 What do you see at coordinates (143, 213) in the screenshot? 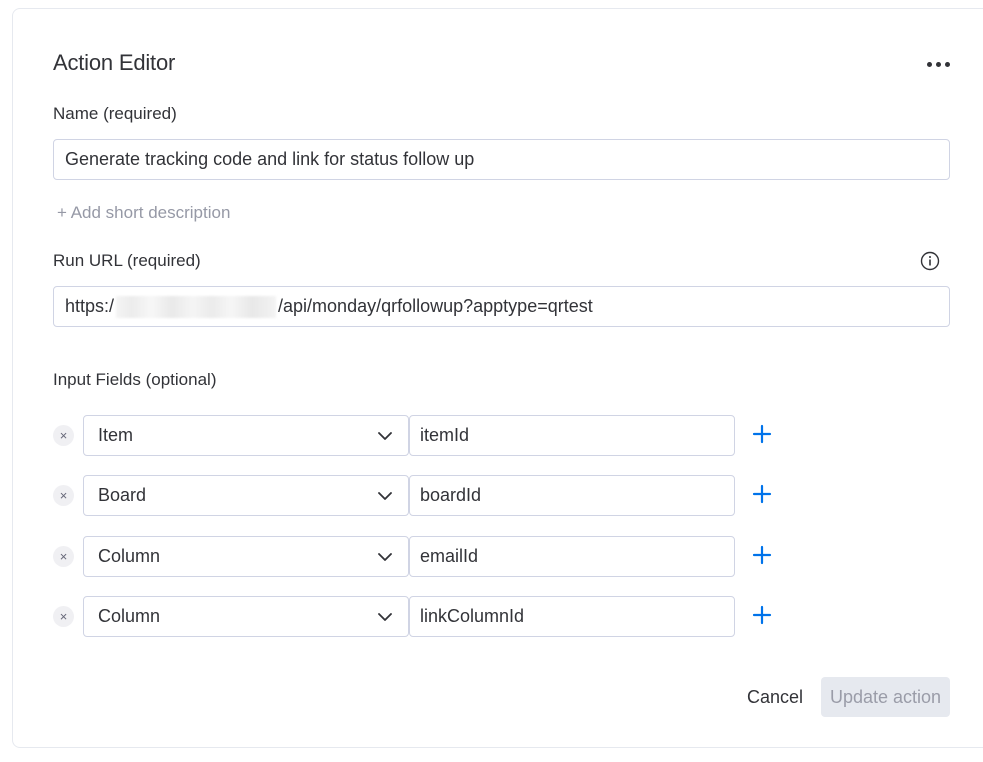
I see `add-description-link: + Add short description` at bounding box center [143, 213].